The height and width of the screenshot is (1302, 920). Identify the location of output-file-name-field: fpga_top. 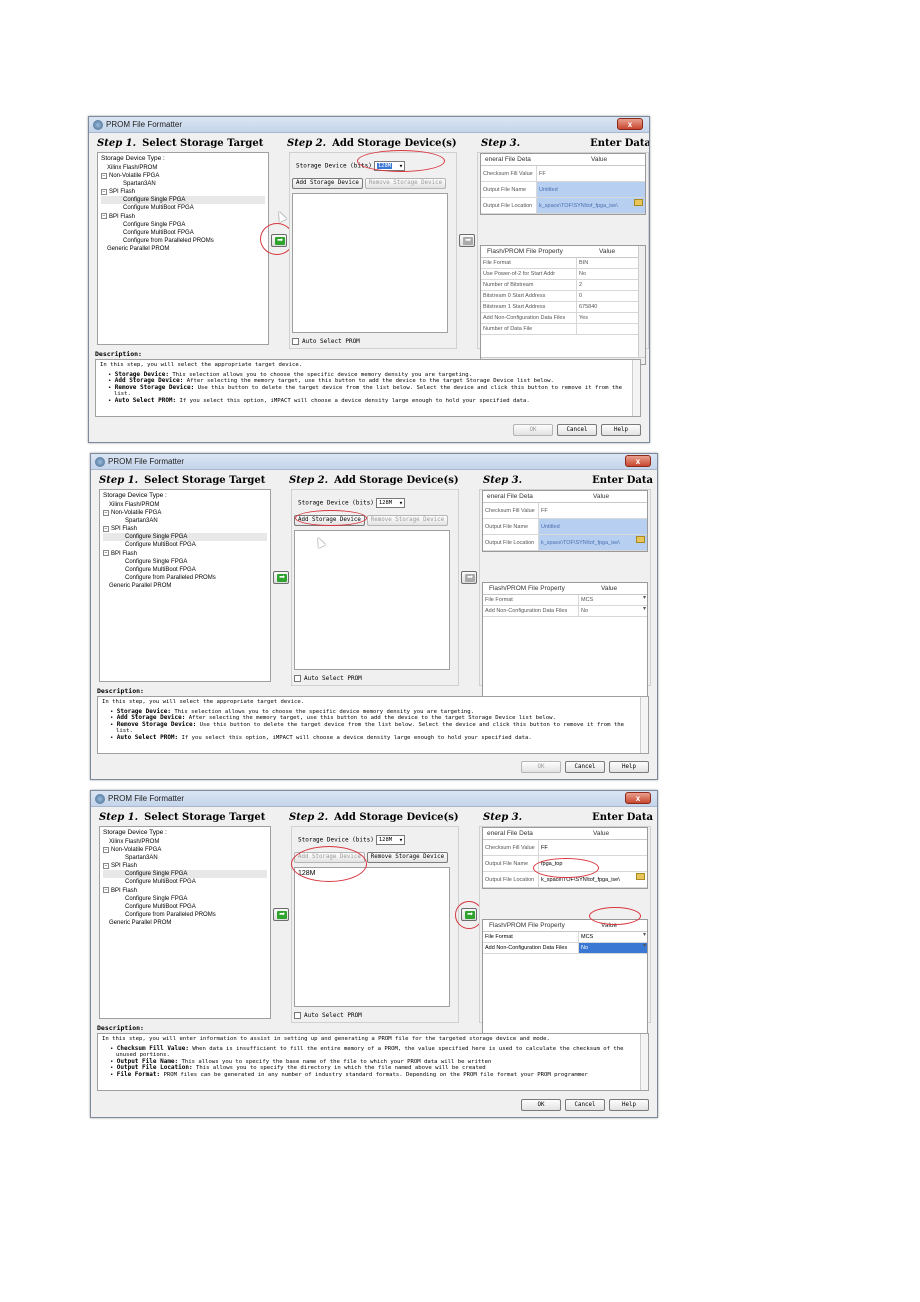
(593, 863).